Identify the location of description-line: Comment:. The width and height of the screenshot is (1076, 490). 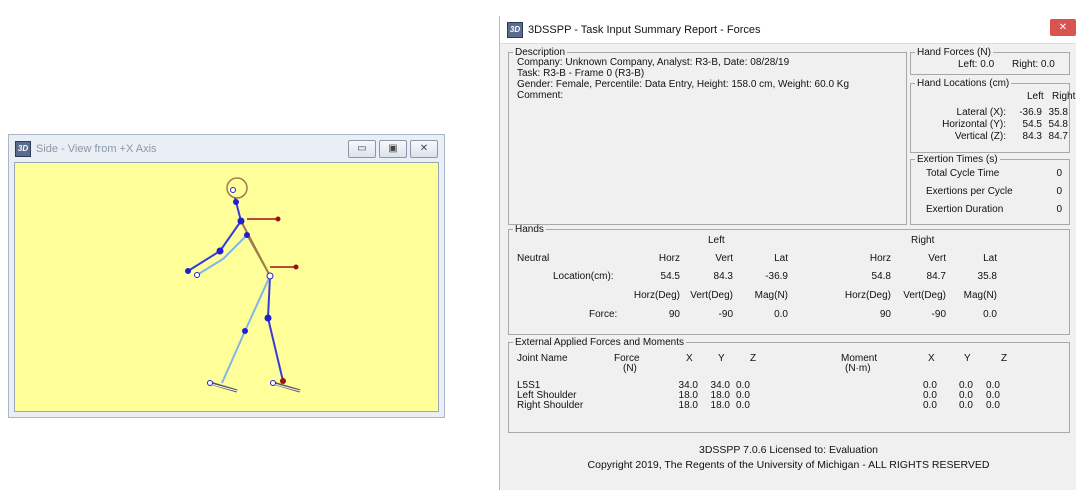
(540, 95).